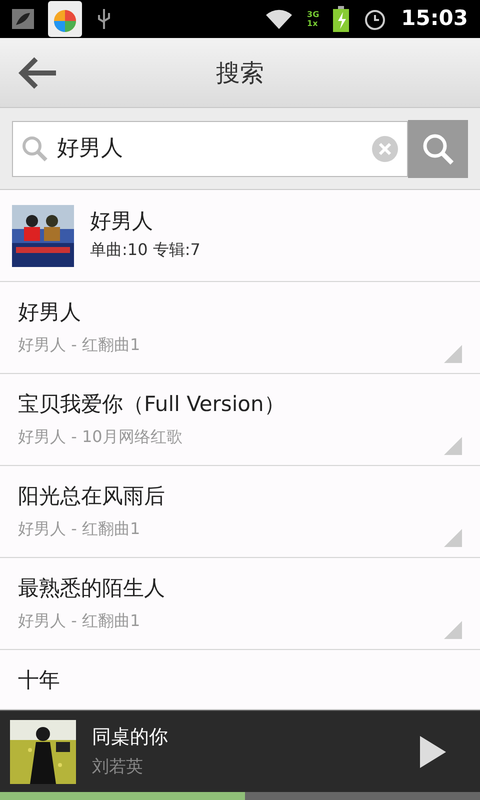 The height and width of the screenshot is (800, 480). Describe the element at coordinates (122, 221) in the screenshot. I see `album-title: 好男人` at that location.